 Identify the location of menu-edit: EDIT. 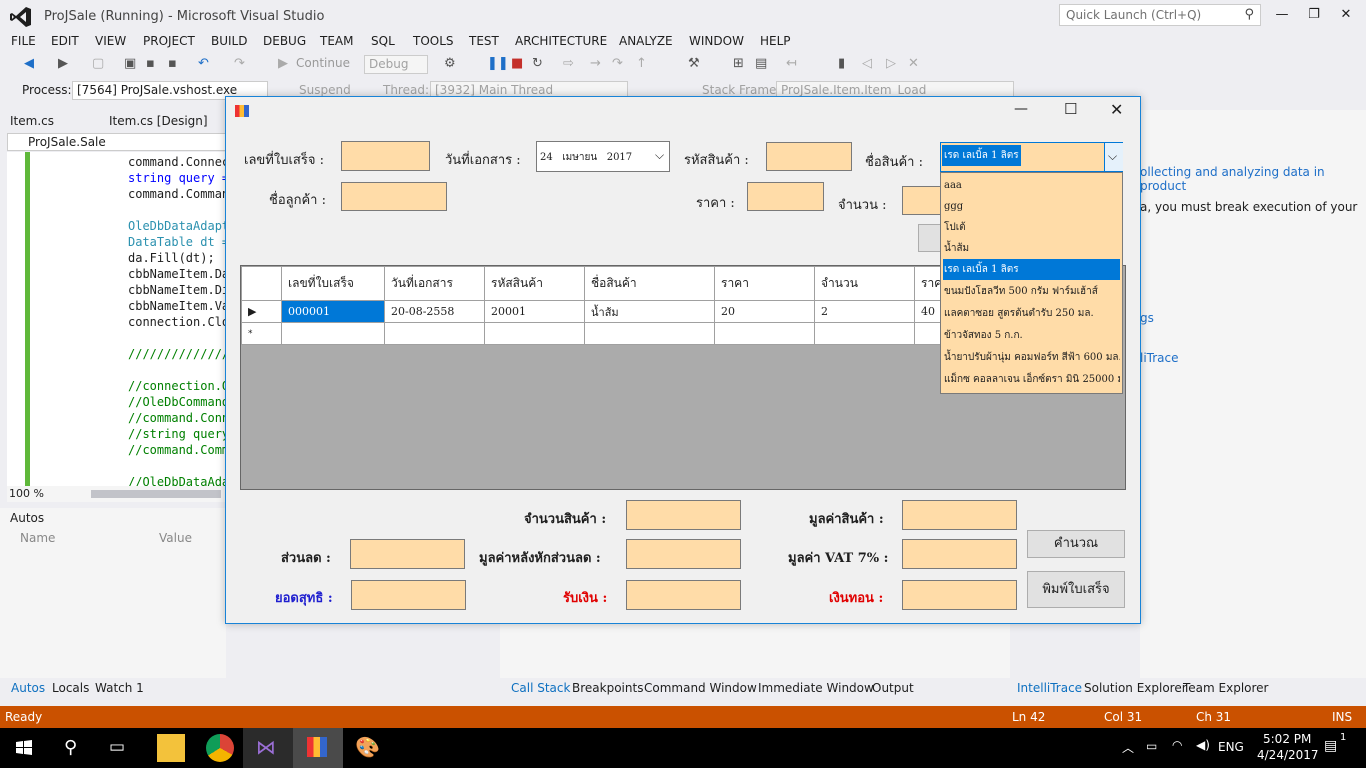
(65, 41).